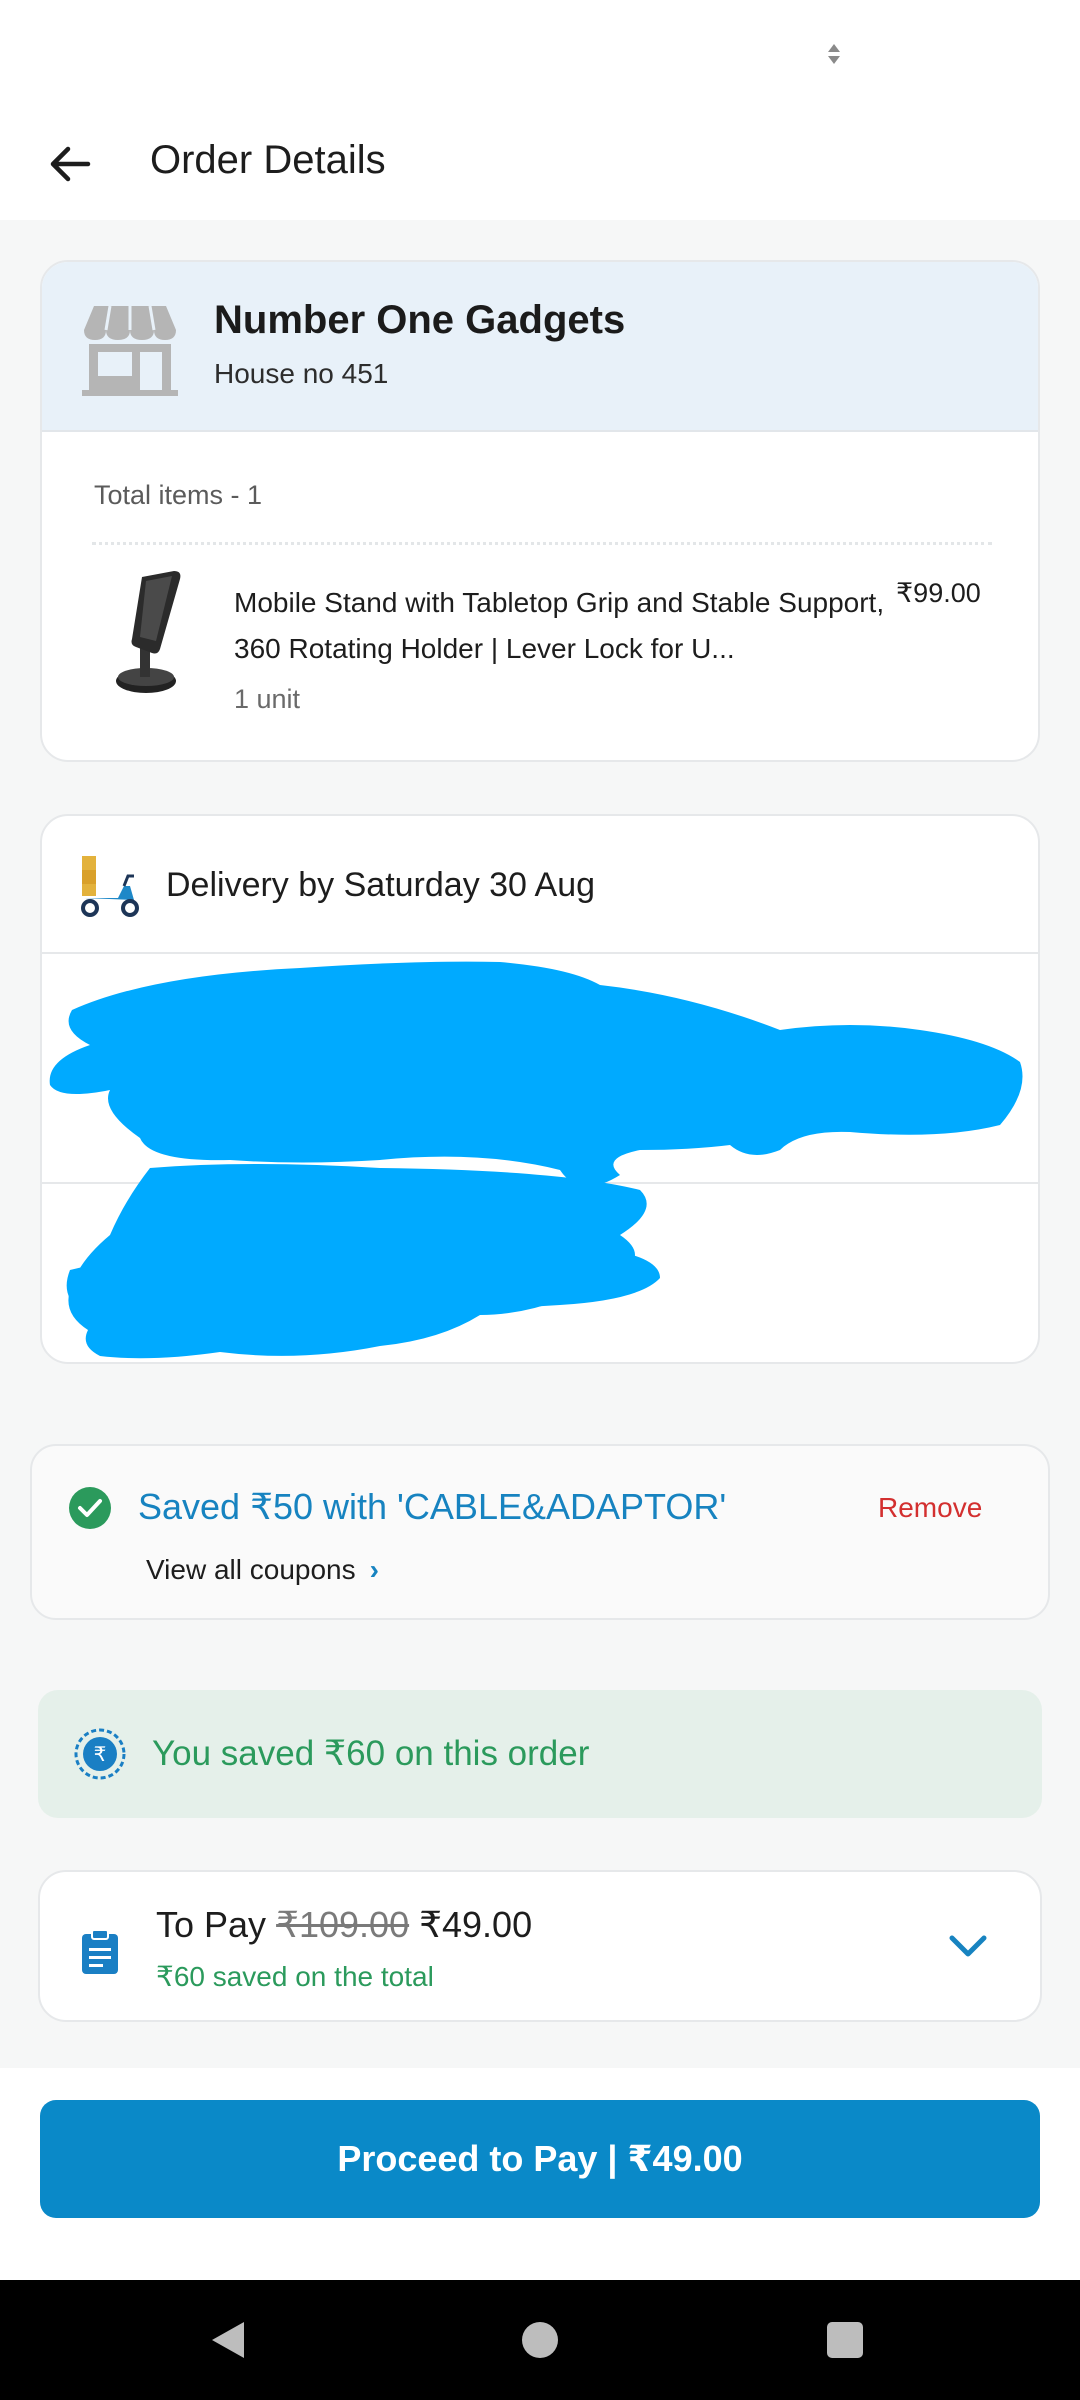 The width and height of the screenshot is (1080, 2400). What do you see at coordinates (374, 1569) in the screenshot?
I see `chevron-right-icon: ›` at bounding box center [374, 1569].